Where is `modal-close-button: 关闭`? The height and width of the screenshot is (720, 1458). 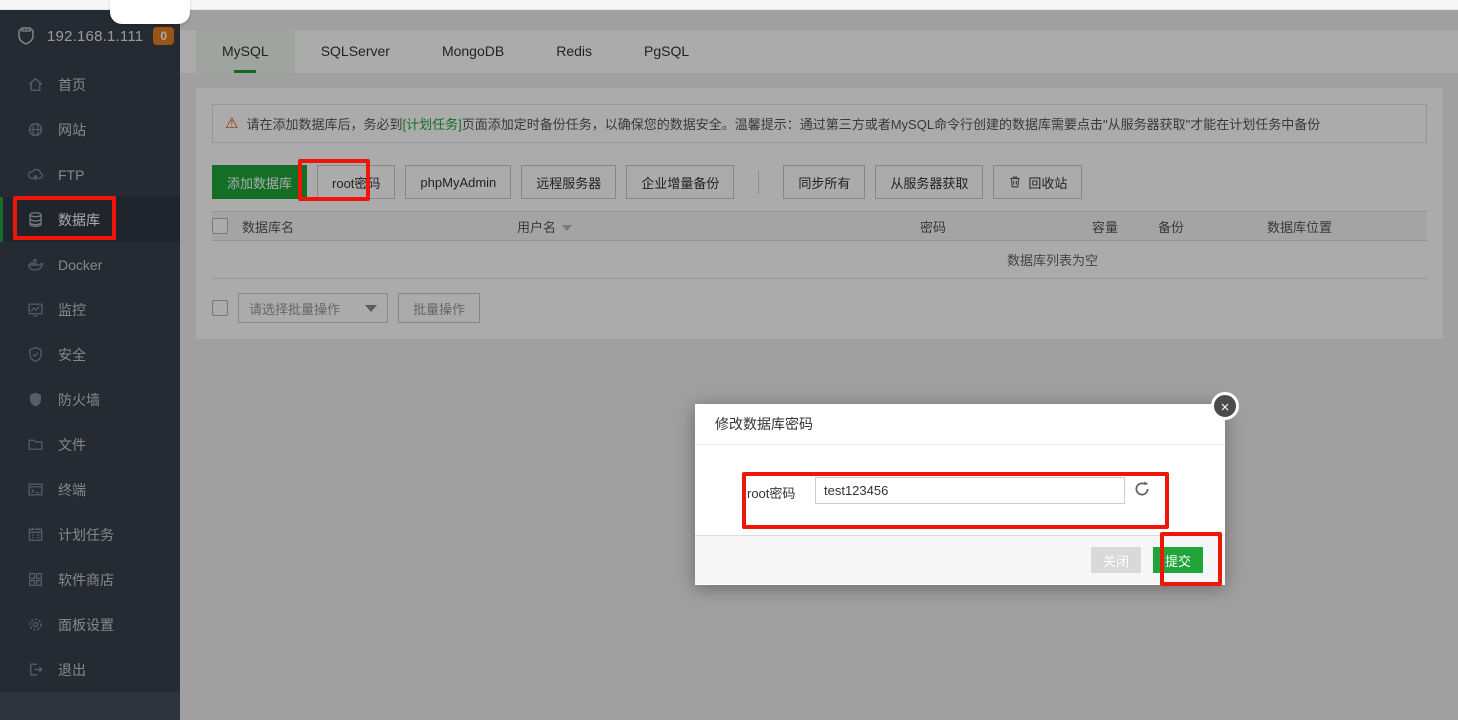 modal-close-button: 关闭 is located at coordinates (1115, 560).